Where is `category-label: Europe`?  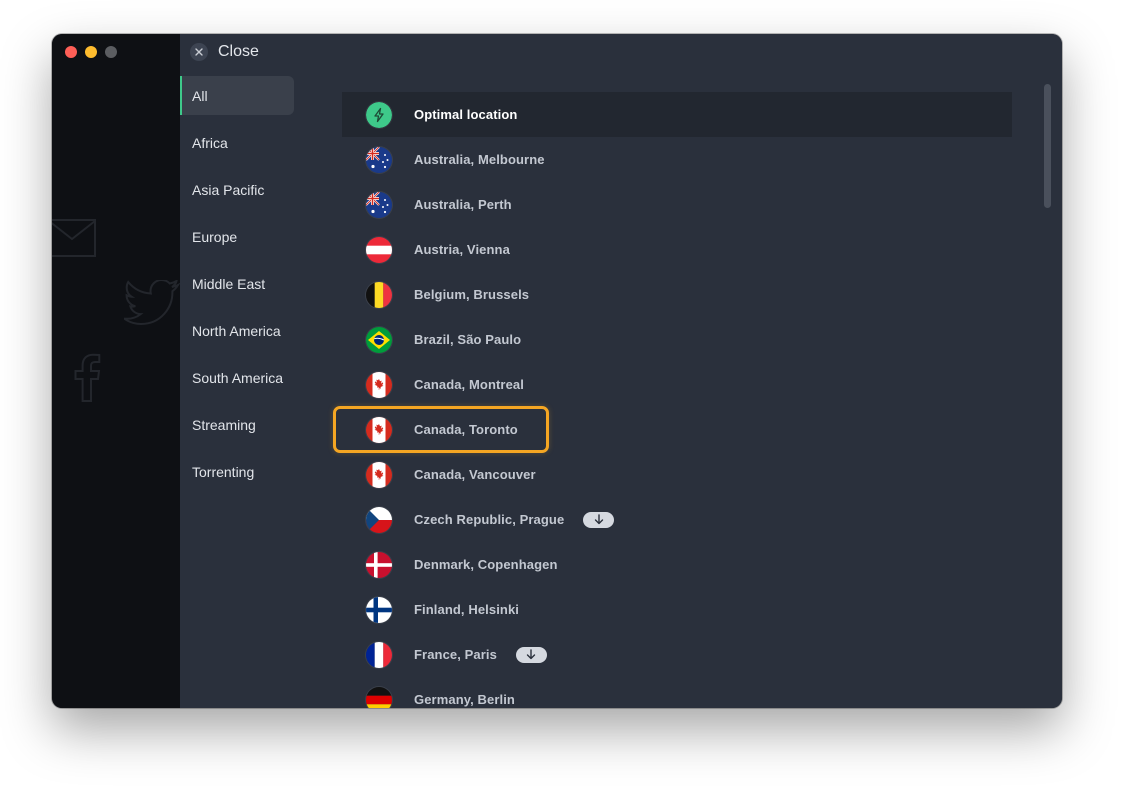 category-label: Europe is located at coordinates (215, 236).